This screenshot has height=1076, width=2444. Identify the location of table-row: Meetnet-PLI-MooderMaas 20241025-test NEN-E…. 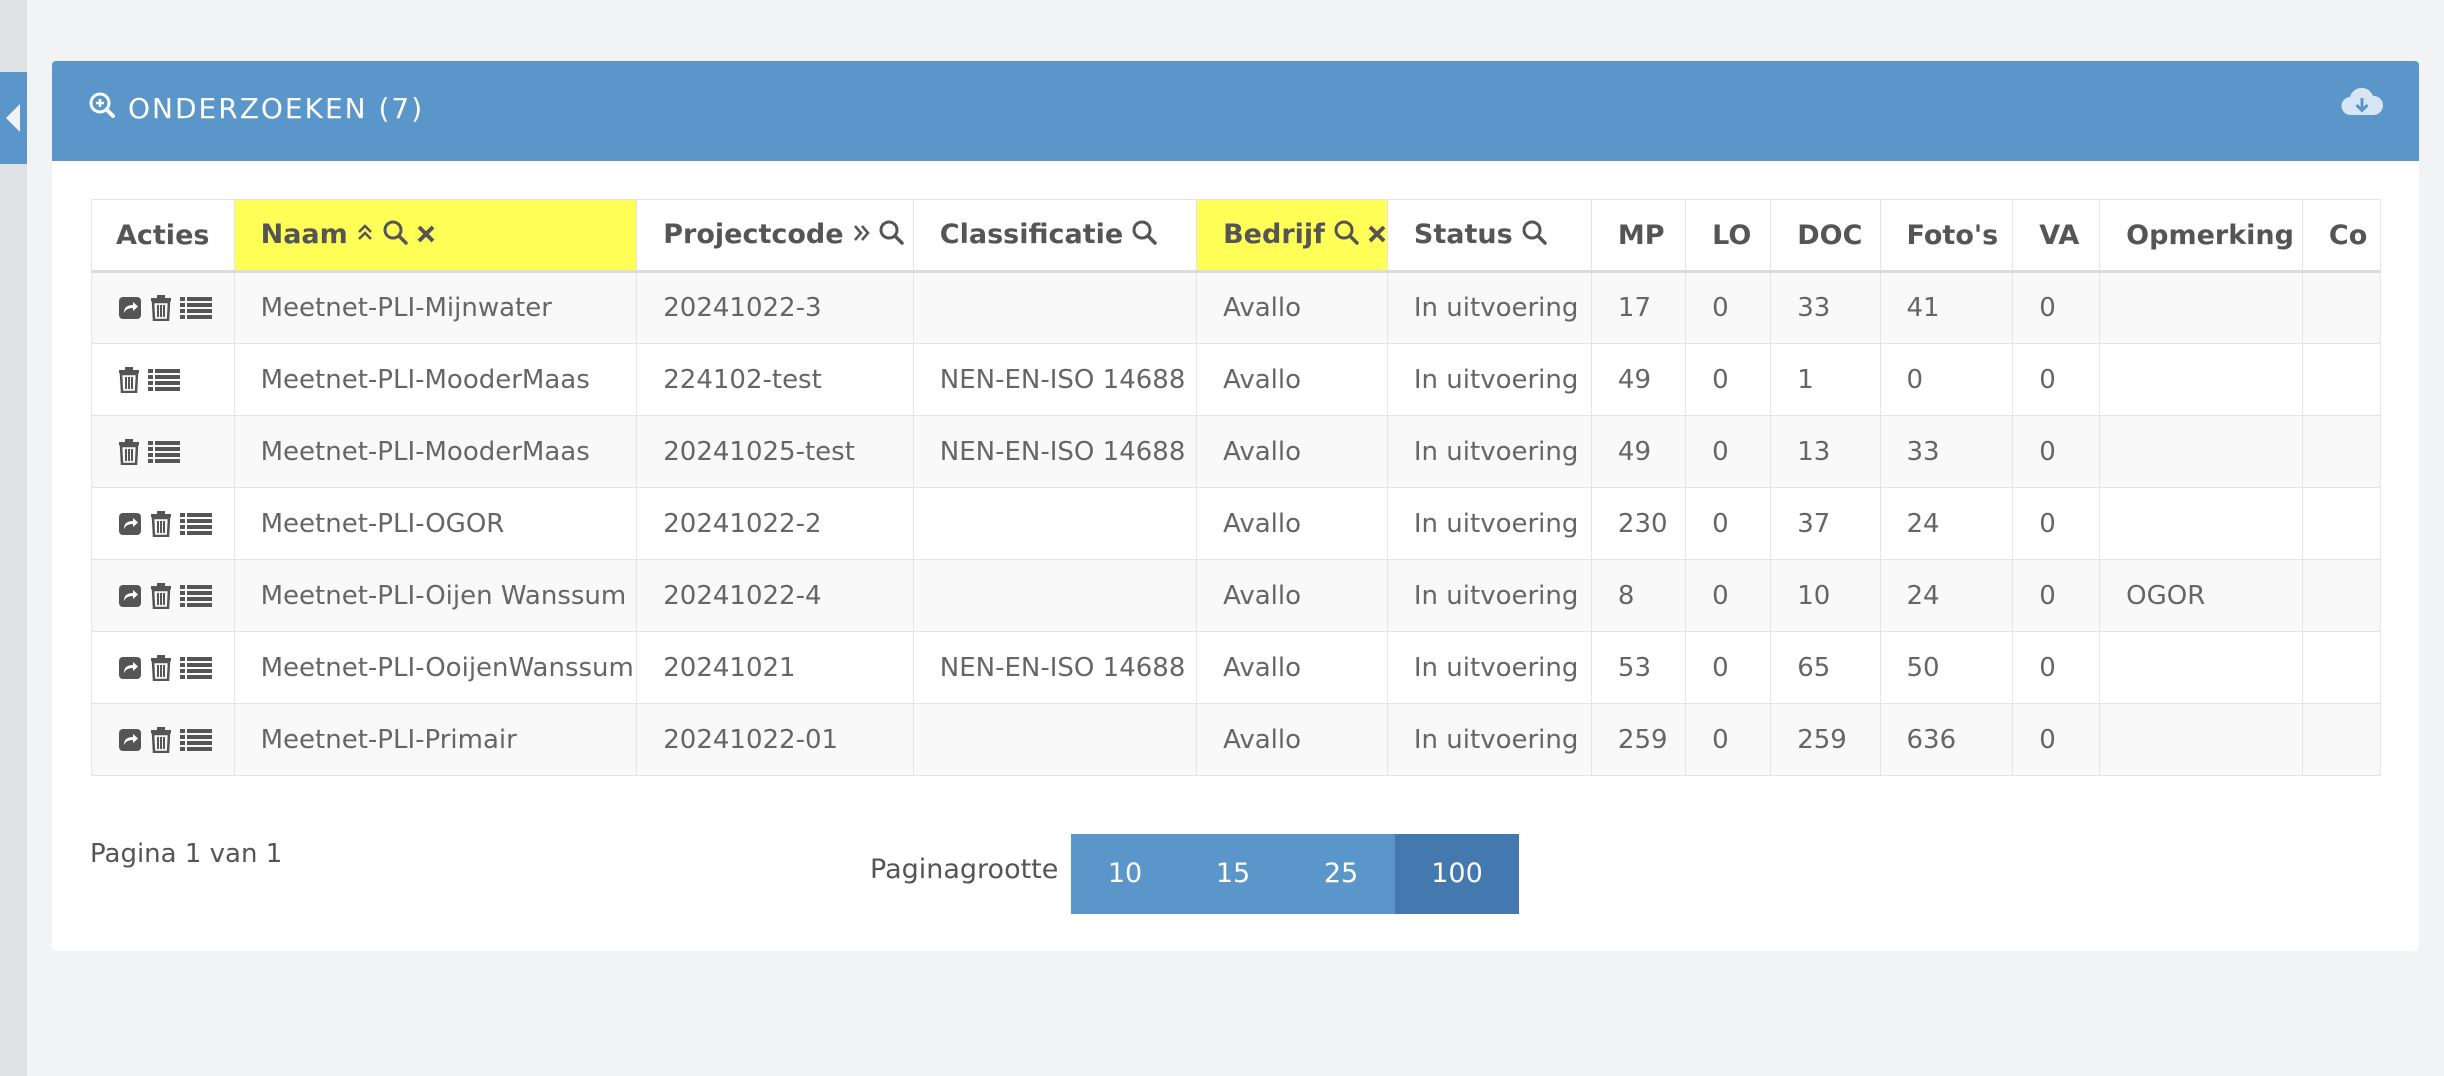
(1236, 451).